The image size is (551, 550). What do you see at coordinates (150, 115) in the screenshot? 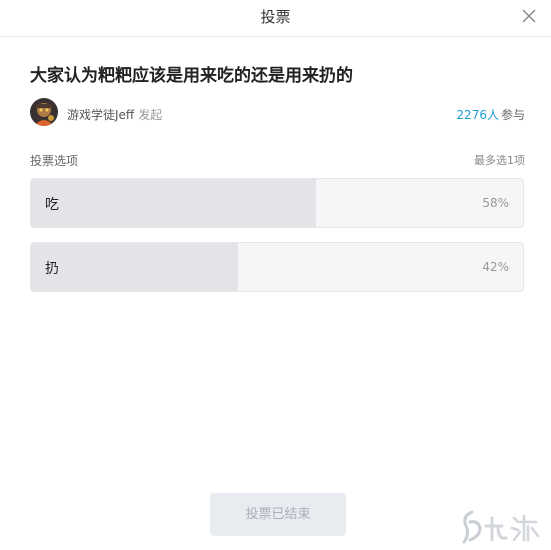
I see `author-action: 发起` at bounding box center [150, 115].